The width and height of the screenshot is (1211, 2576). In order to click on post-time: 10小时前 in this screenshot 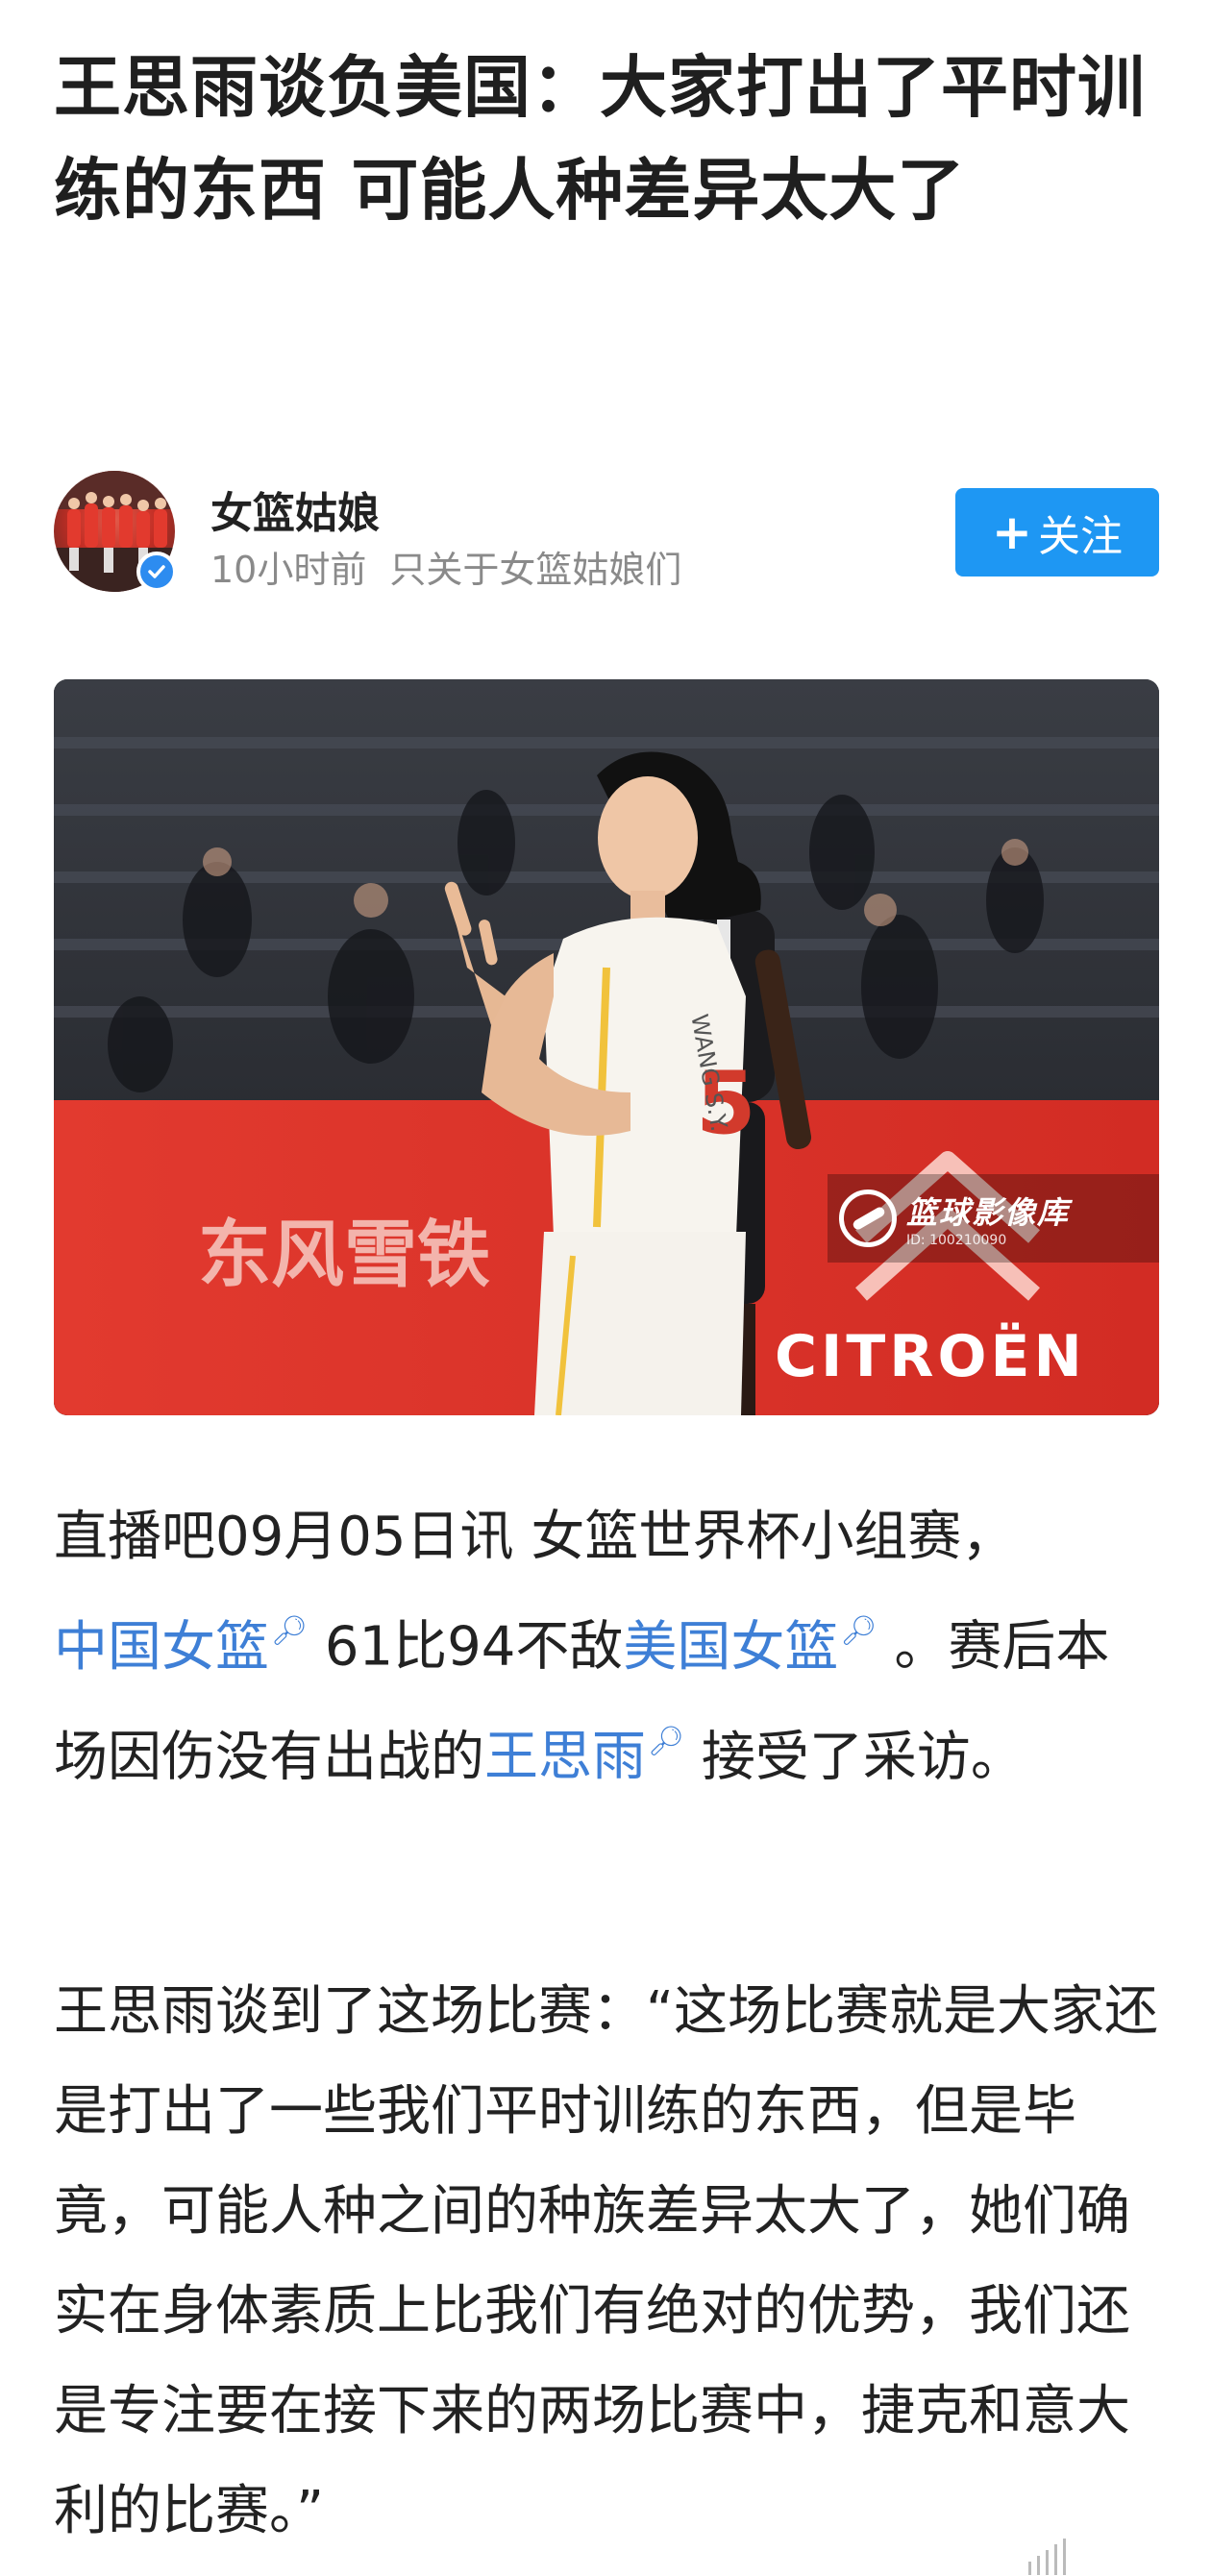, I will do `click(288, 570)`.